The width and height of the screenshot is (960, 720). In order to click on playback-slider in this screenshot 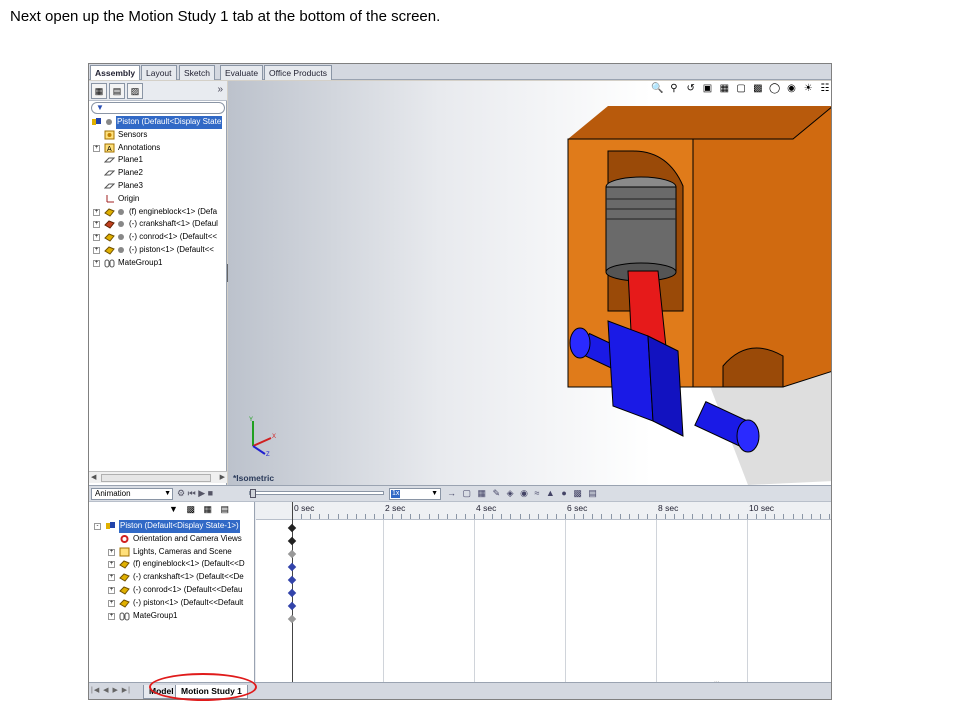, I will do `click(316, 493)`.